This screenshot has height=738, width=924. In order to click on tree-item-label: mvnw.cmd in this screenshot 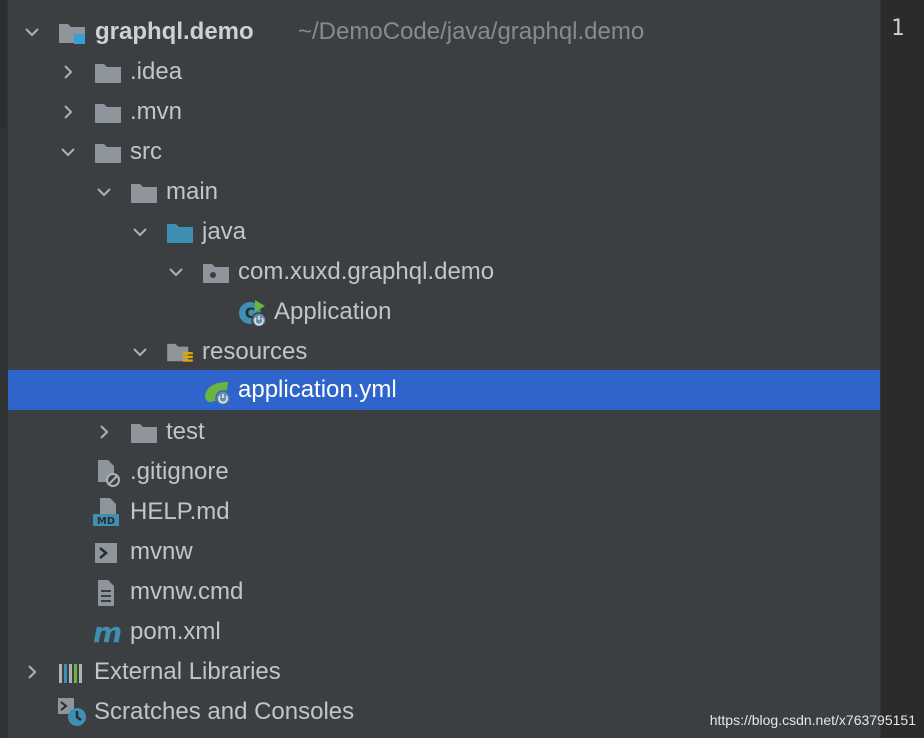, I will do `click(187, 591)`.